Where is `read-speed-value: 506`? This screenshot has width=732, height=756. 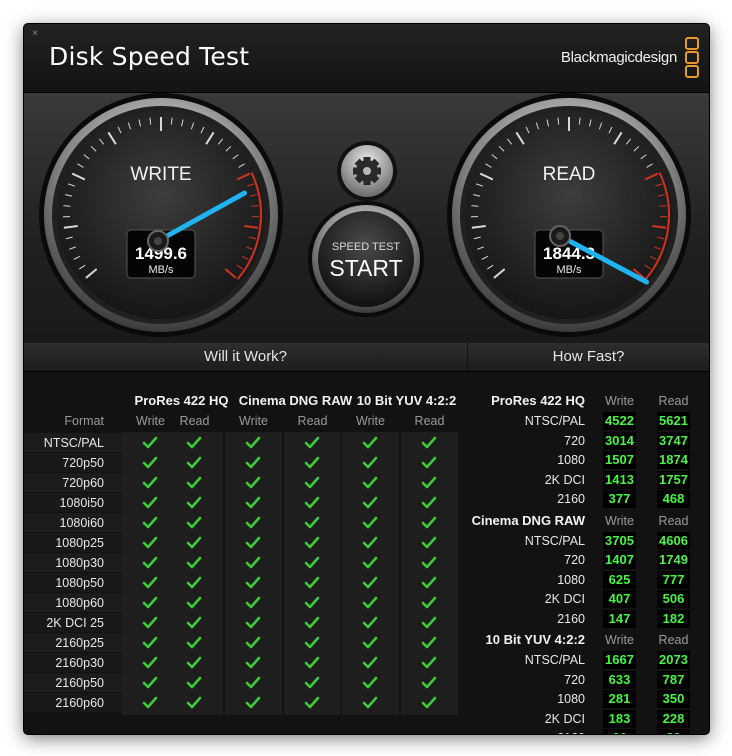 read-speed-value: 506 is located at coordinates (673, 599).